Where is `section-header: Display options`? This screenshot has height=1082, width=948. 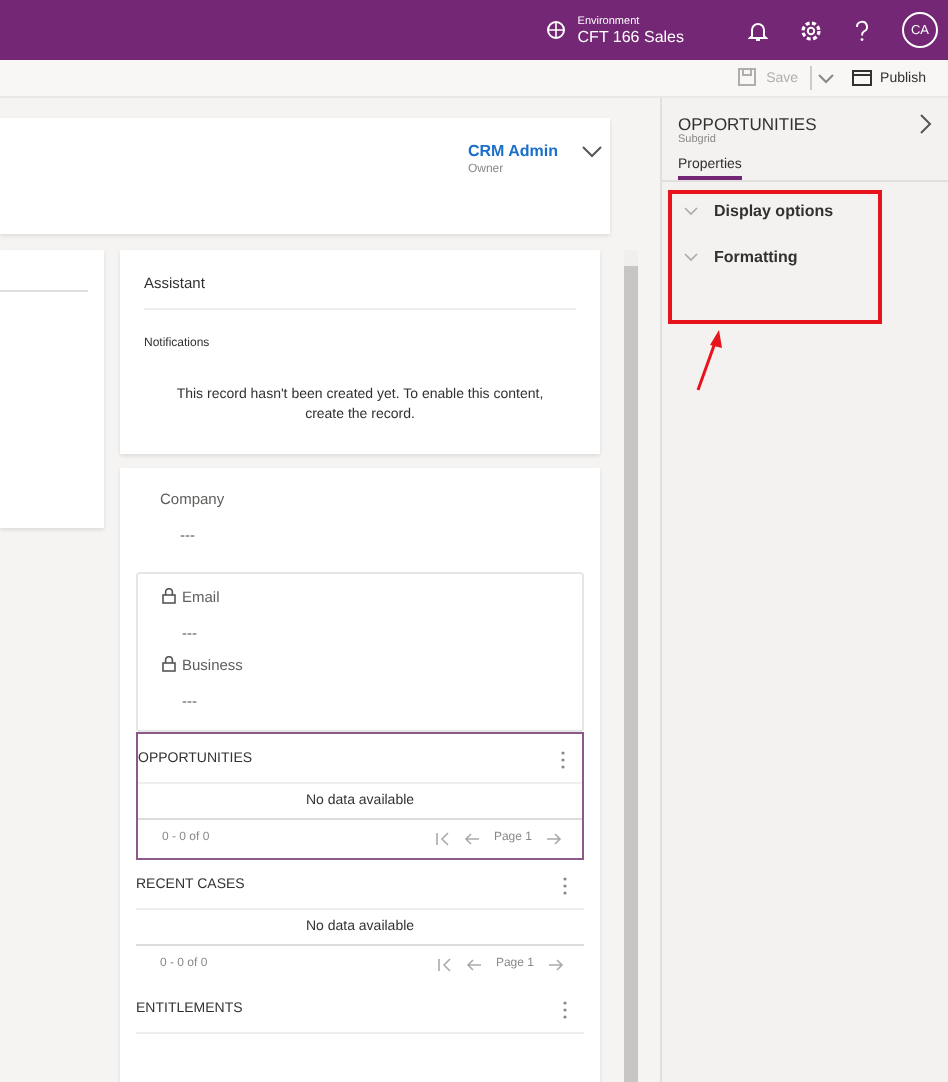
section-header: Display options is located at coordinates (805, 211).